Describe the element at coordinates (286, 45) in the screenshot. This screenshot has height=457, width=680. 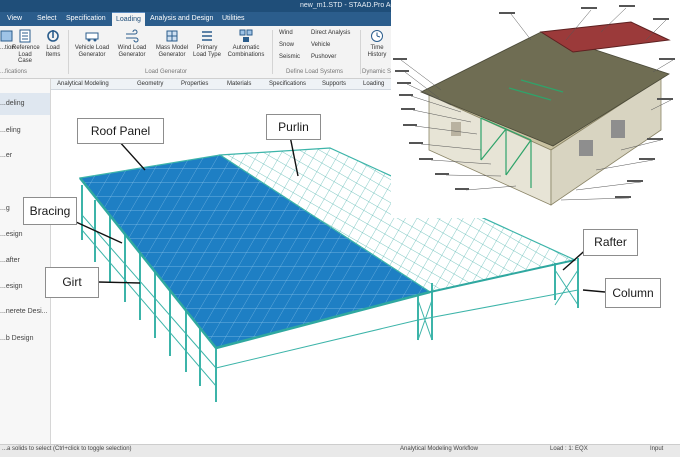
I see `snow-menu-item: Snow` at that location.